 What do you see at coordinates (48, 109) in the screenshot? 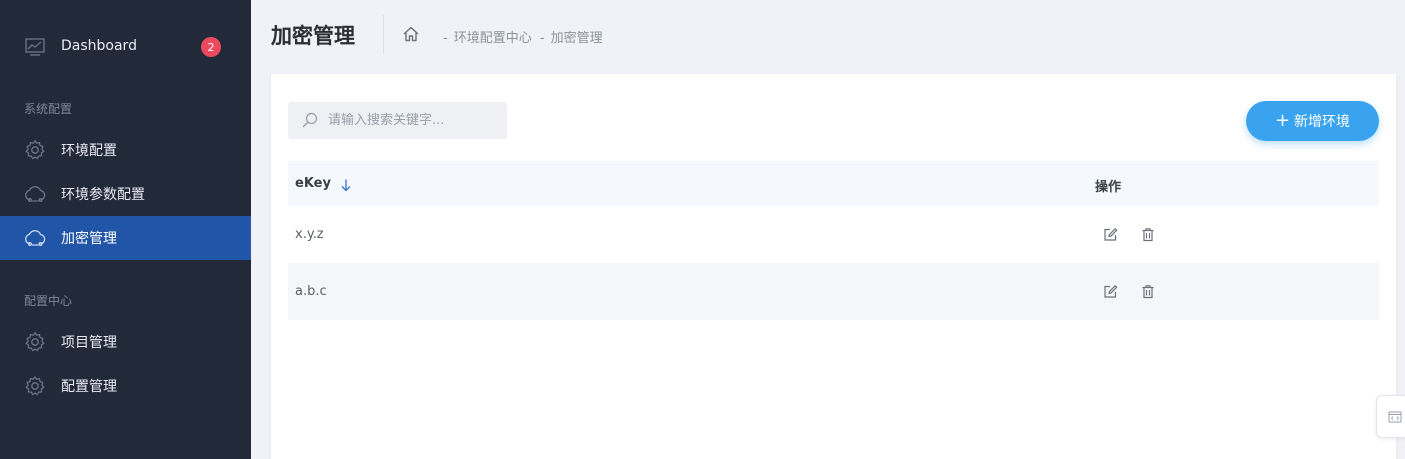
I see `section-title-system: 系统配置` at bounding box center [48, 109].